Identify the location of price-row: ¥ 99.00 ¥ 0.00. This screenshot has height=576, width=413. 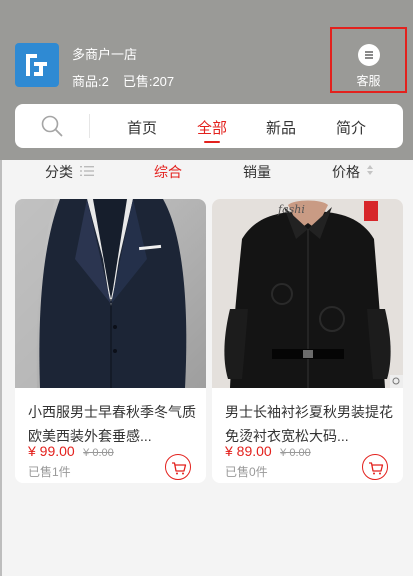
(71, 452).